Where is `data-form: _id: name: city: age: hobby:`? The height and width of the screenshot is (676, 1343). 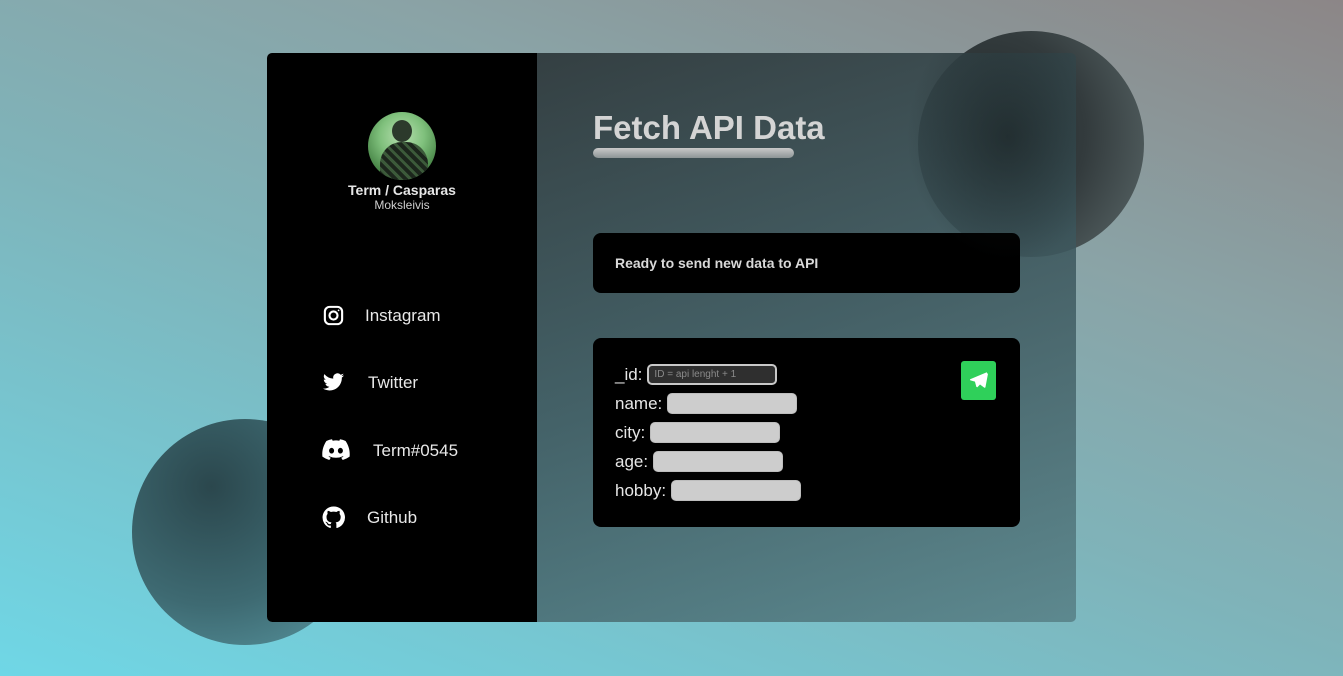 data-form: _id: name: city: age: hobby: is located at coordinates (806, 432).